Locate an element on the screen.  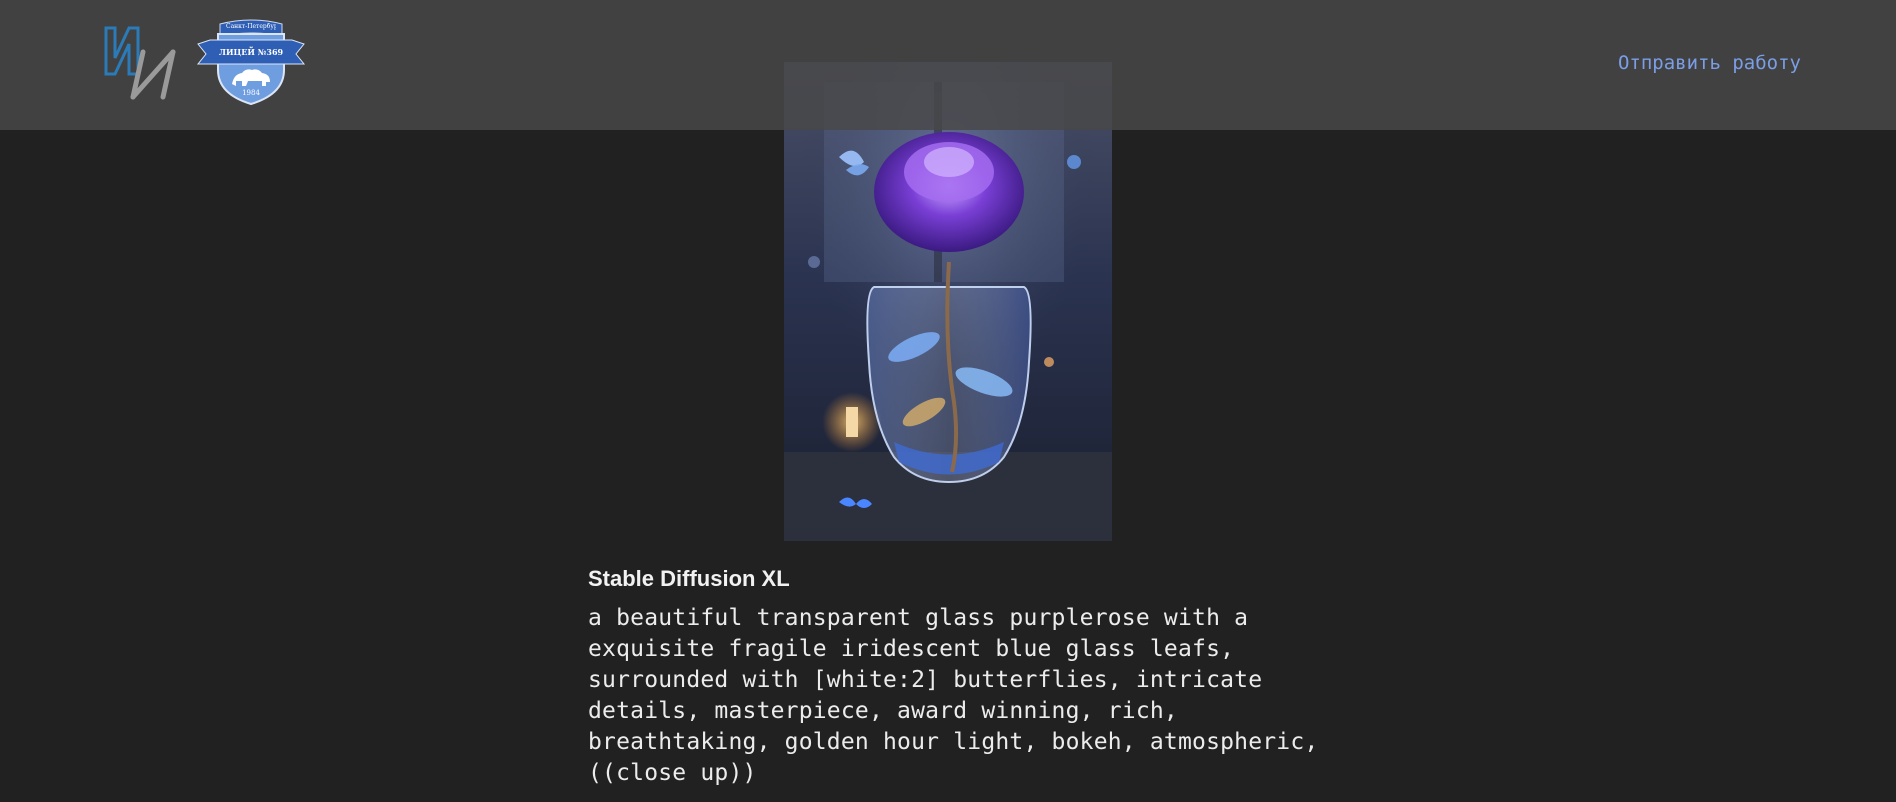
site-logo is located at coordinates (140, 62).